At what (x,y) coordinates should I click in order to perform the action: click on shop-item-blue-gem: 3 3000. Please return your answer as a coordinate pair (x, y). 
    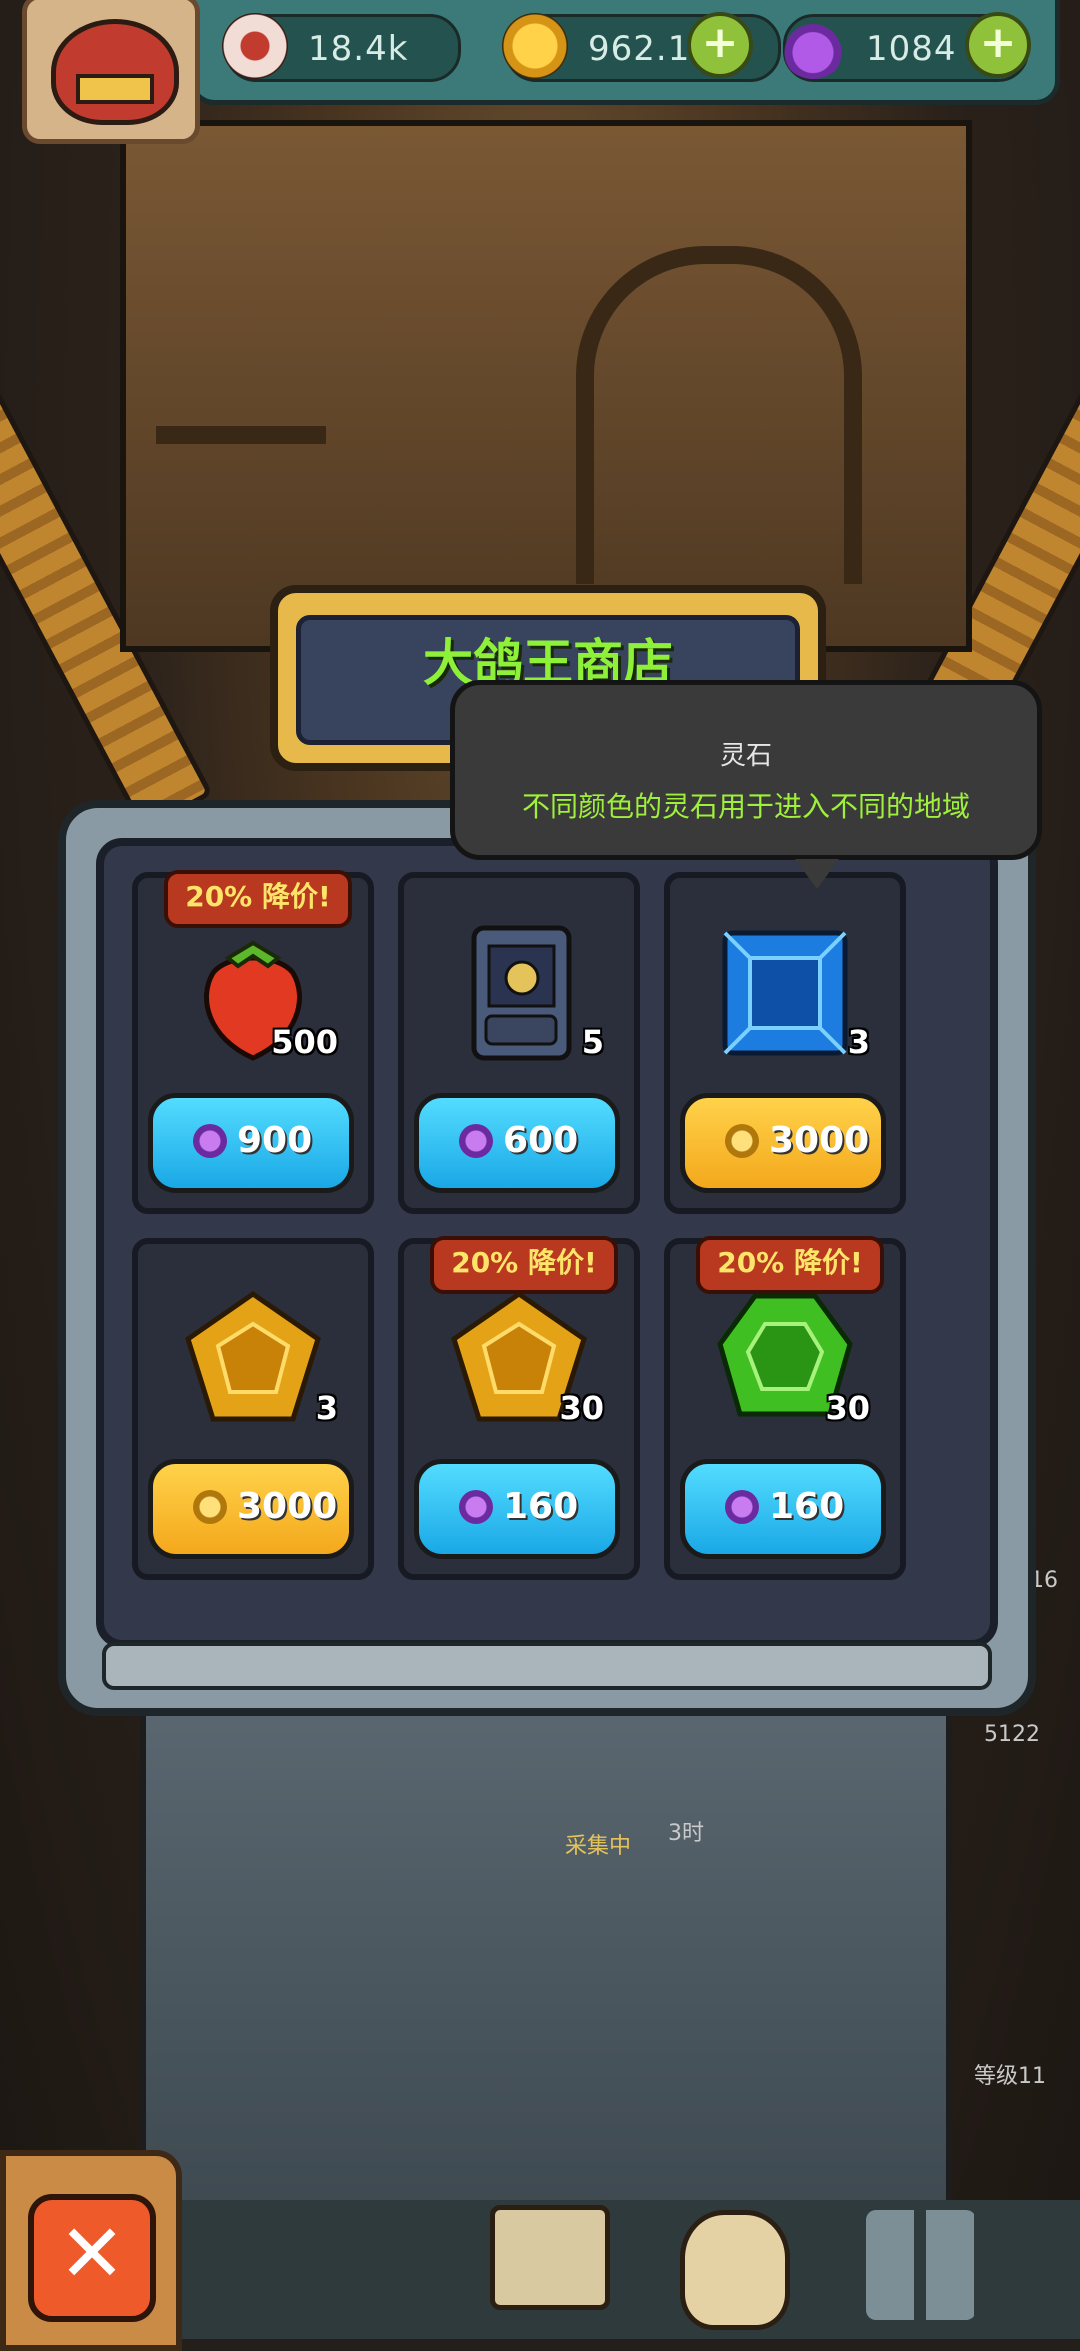
    Looking at the image, I should click on (785, 1043).